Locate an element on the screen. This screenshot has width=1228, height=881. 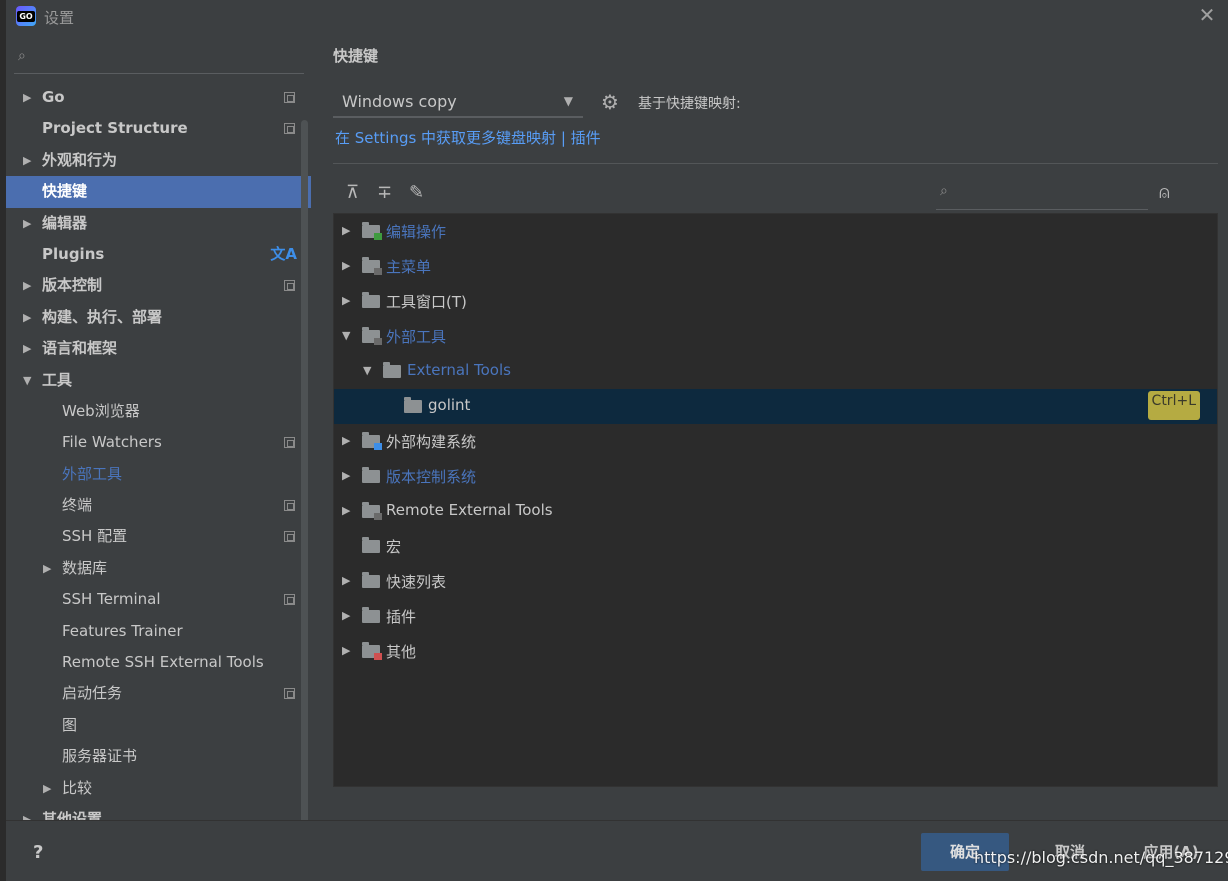
window-title: 设置 is located at coordinates (59, 18).